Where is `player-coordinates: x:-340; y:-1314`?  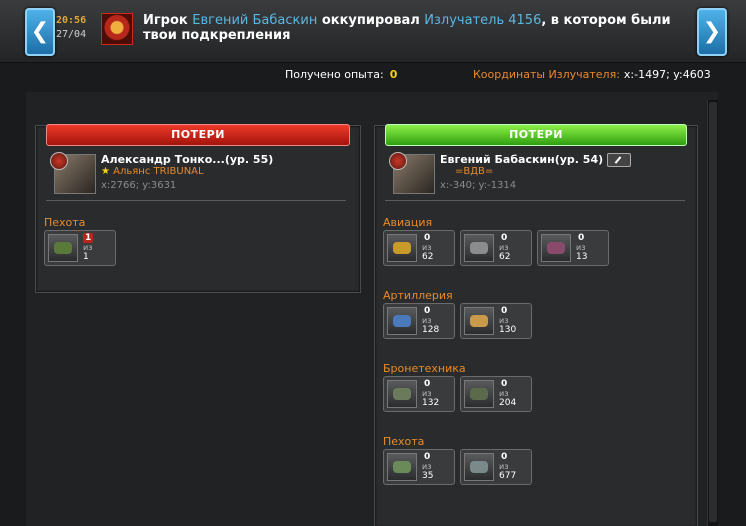
player-coordinates: x:-340; y:-1314 is located at coordinates (478, 185).